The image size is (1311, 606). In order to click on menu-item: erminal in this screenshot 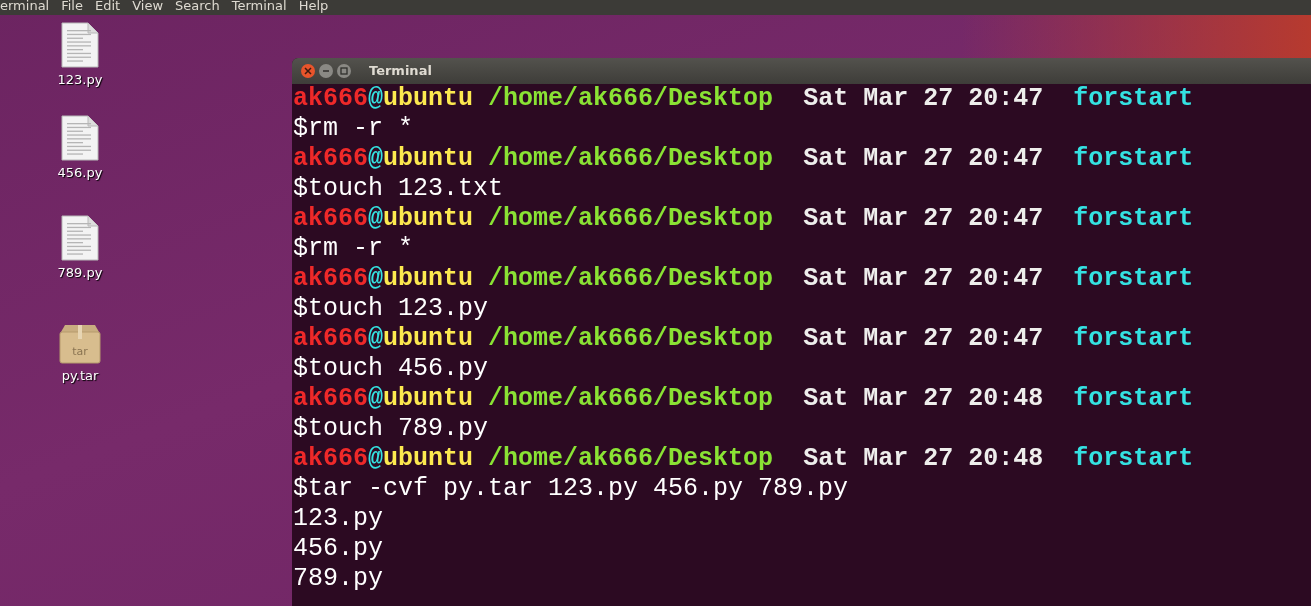, I will do `click(25, 7)`.